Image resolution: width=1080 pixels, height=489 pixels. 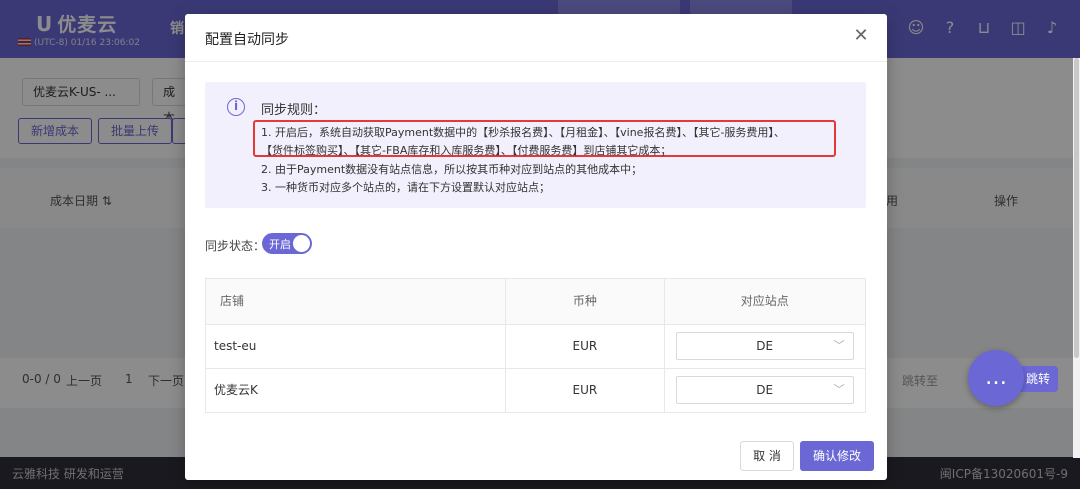 I want to click on toggle-label: 开启, so click(x=280, y=244).